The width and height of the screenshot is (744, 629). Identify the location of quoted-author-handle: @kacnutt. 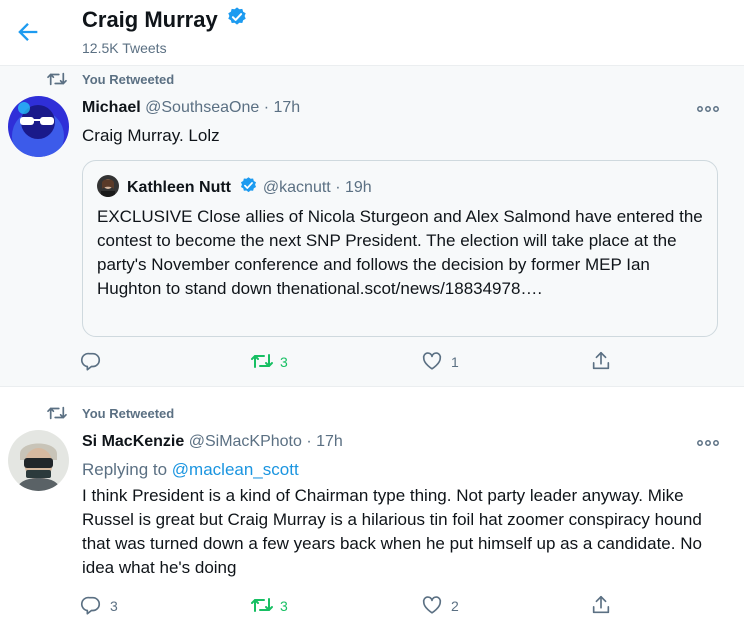
(296, 188).